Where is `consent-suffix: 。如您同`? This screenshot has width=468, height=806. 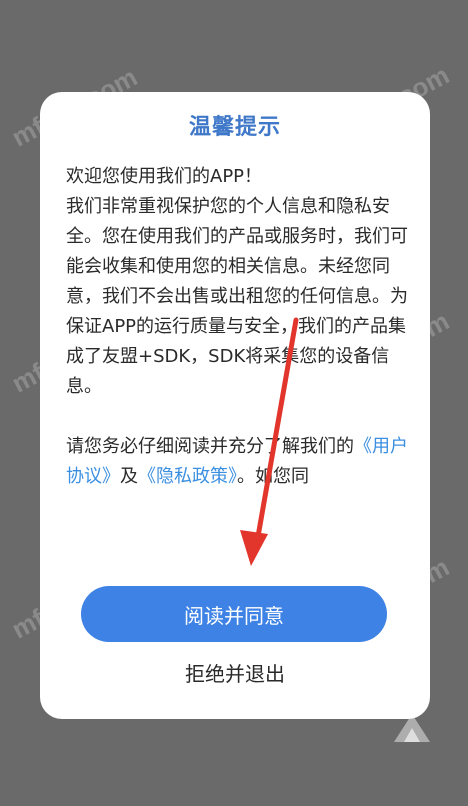
consent-suffix: 。如您同 is located at coordinates (273, 476).